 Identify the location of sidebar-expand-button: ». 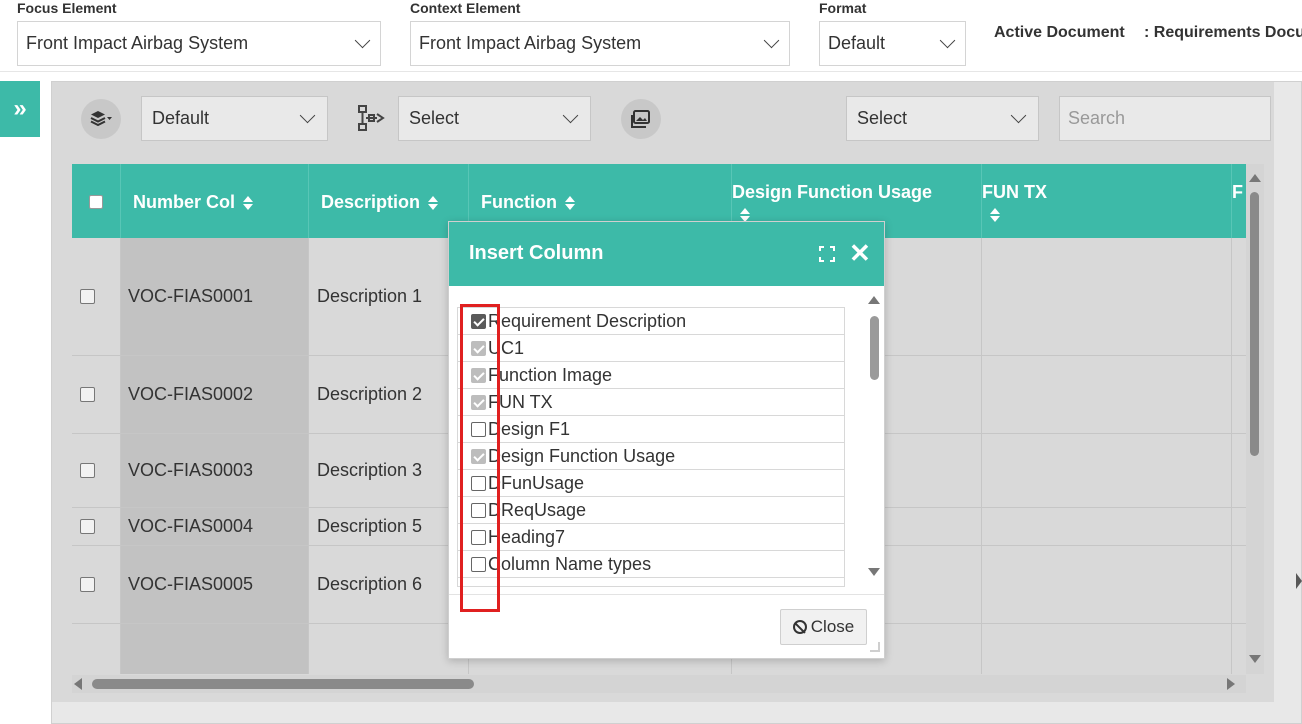
(20, 109).